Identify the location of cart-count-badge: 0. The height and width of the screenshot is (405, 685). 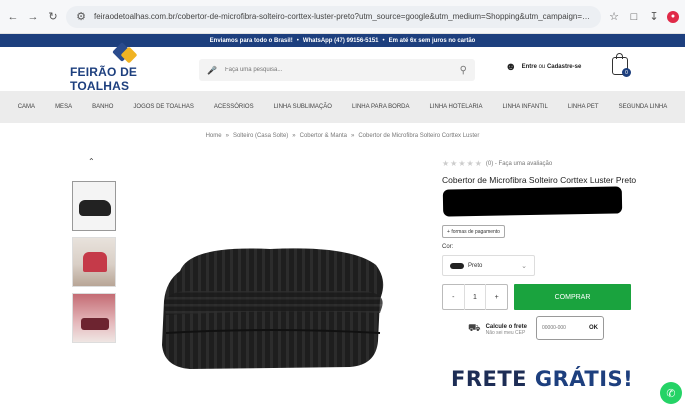
(626, 72).